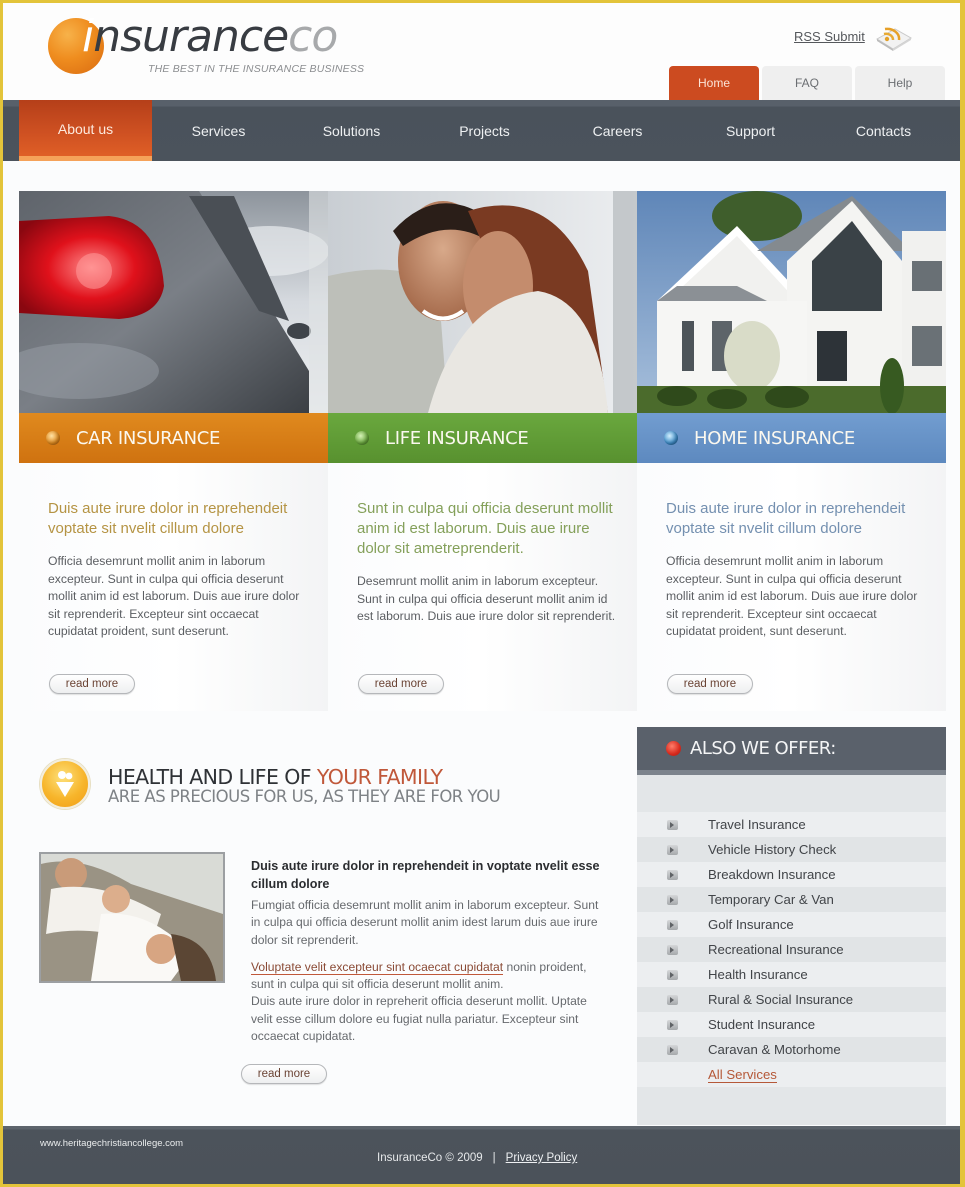 This screenshot has width=965, height=1187. What do you see at coordinates (714, 83) in the screenshot?
I see `tab-home: Home` at bounding box center [714, 83].